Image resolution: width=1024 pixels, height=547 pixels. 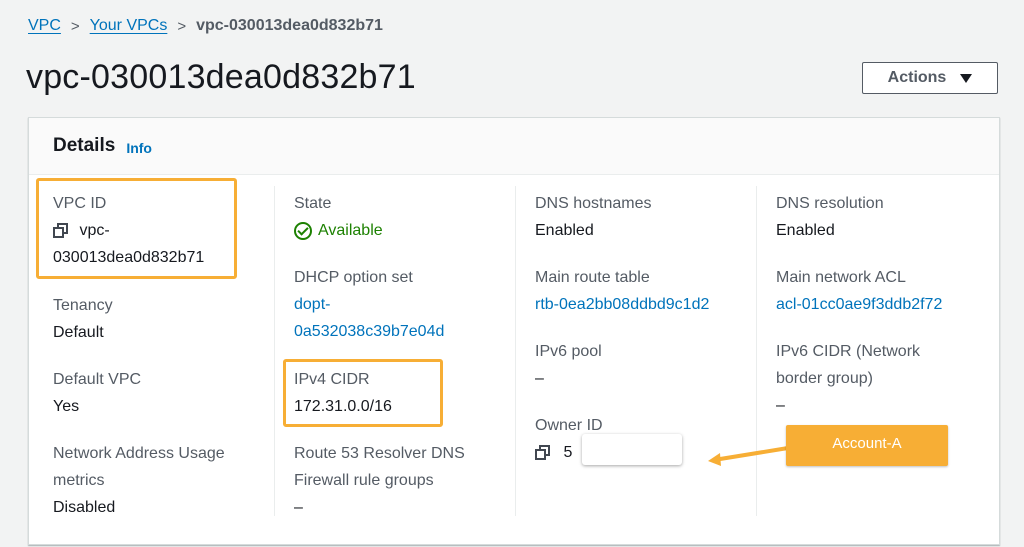 I want to click on breadcrumb-link-your-vpcs: Your VPCs, so click(x=129, y=26).